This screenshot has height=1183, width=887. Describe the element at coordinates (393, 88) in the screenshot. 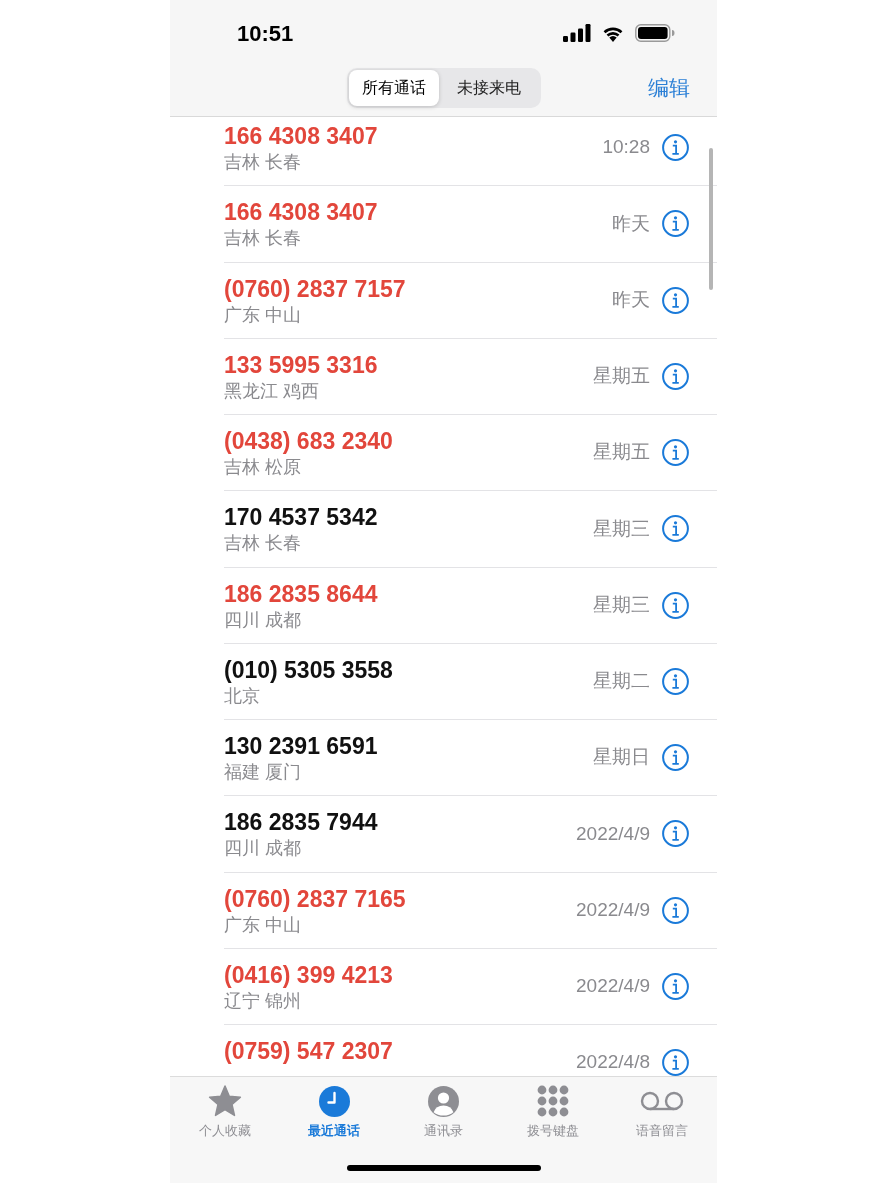

I see `segment-tab: 所有通话` at that location.